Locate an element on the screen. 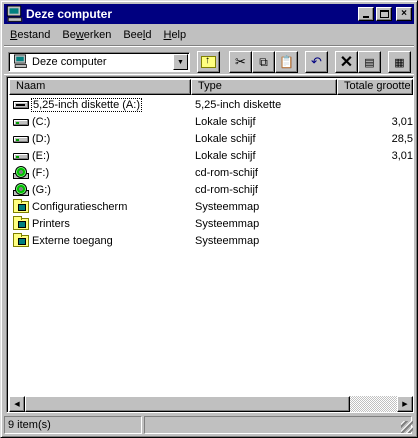  list-item: (E:) Lokale schijf 3,01 is located at coordinates (211, 155).